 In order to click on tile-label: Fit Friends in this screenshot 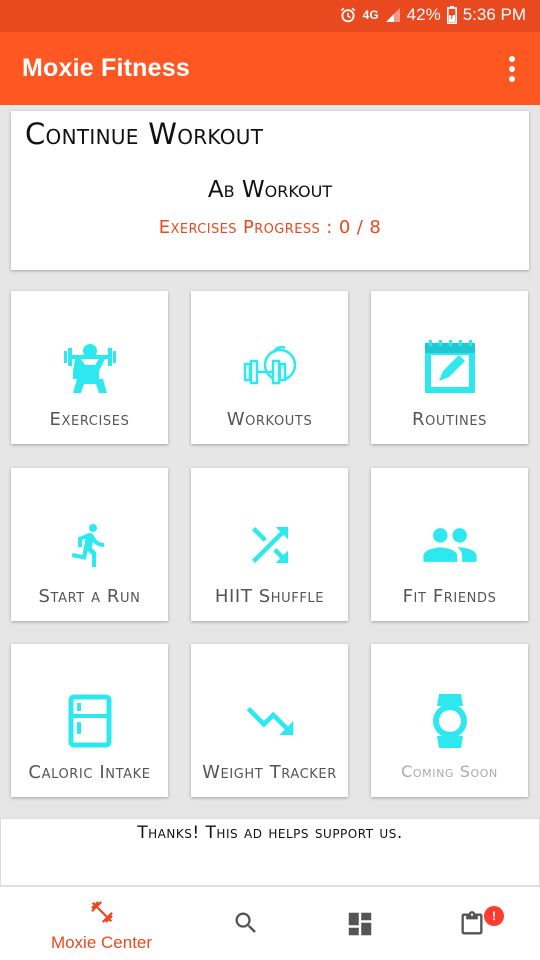, I will do `click(449, 596)`.